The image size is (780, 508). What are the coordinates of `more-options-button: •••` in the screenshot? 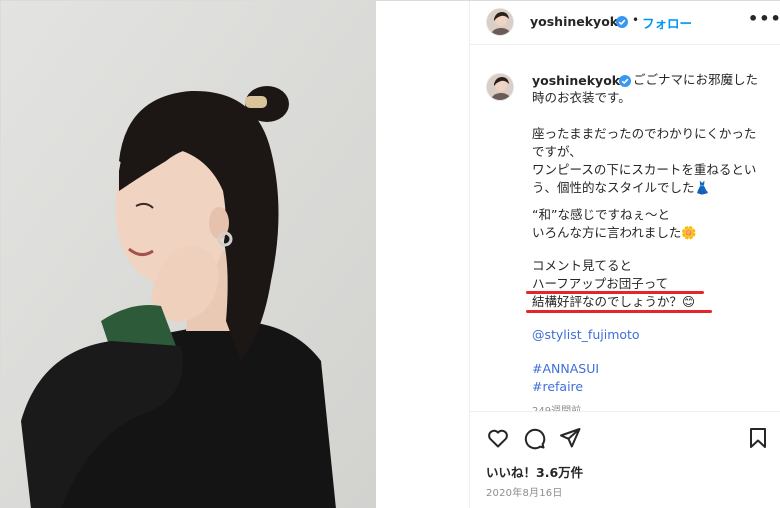 It's located at (764, 18).